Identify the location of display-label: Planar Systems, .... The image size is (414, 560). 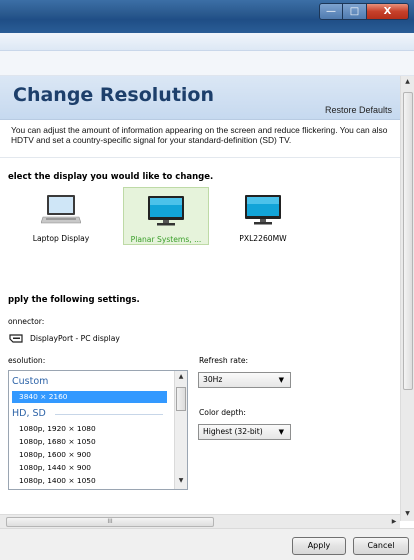
(166, 239).